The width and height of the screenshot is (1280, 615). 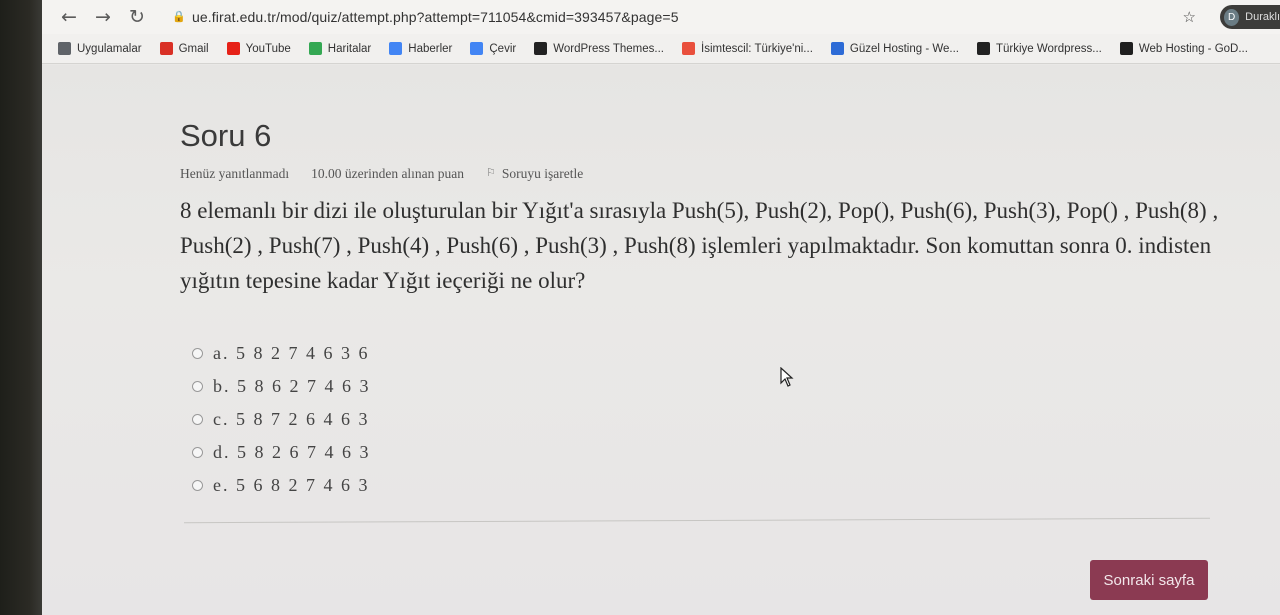 What do you see at coordinates (349, 48) in the screenshot?
I see `bookmark-label: Haritalar` at bounding box center [349, 48].